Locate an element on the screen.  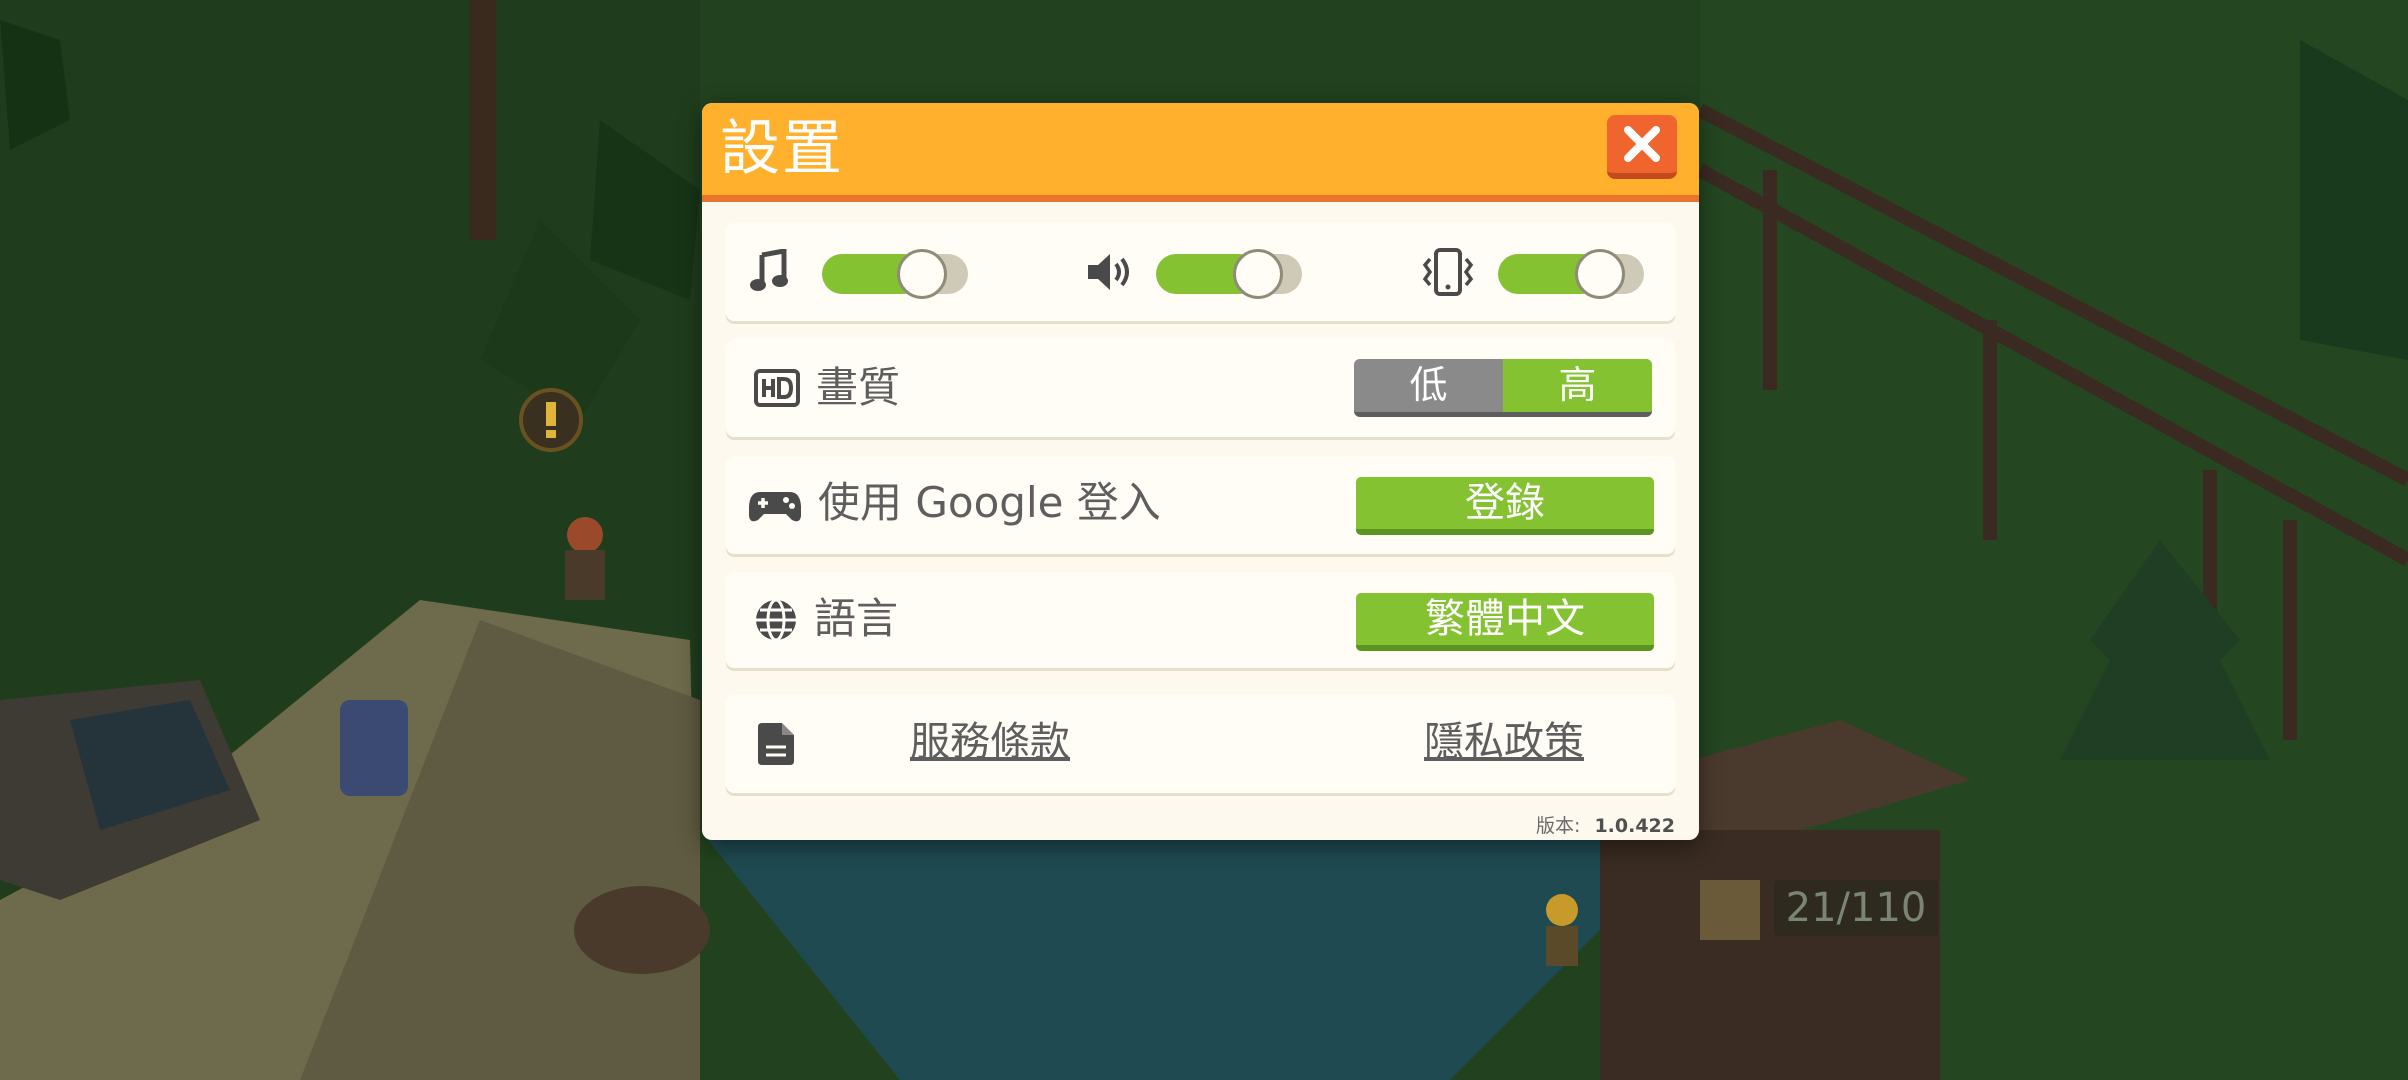
google-login-label: 使用 Google 登入 is located at coordinates (989, 502).